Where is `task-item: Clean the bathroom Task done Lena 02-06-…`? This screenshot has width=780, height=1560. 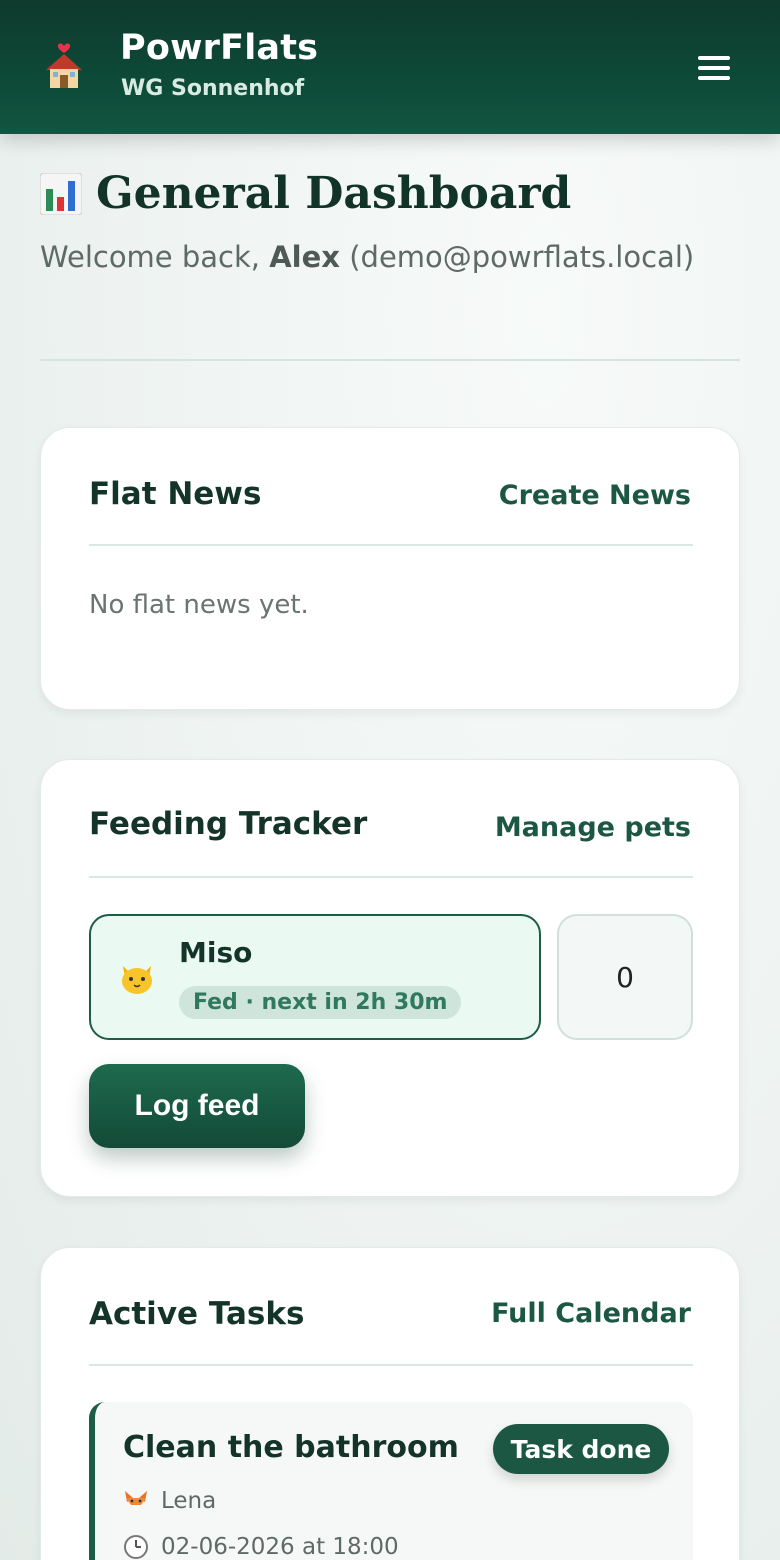
task-item: Clean the bathroom Task done Lena 02-06-… is located at coordinates (391, 1481).